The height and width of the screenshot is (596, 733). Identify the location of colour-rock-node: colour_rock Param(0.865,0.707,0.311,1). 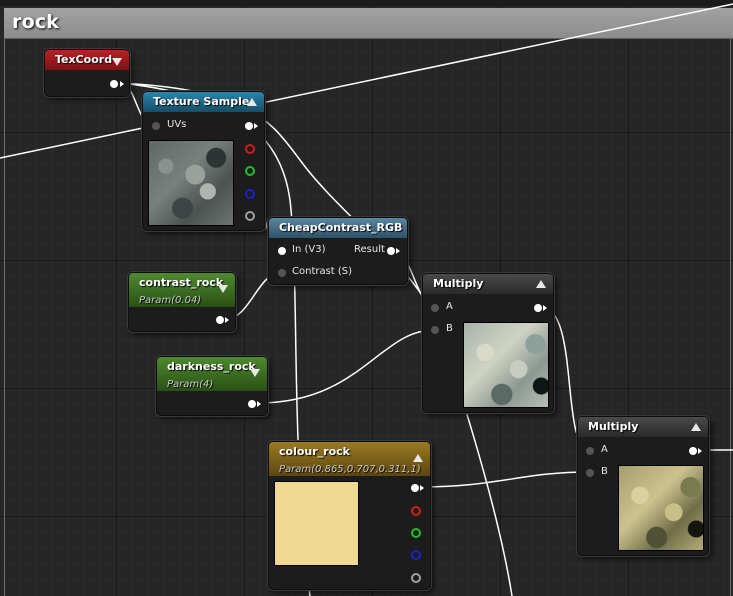
(349, 515).